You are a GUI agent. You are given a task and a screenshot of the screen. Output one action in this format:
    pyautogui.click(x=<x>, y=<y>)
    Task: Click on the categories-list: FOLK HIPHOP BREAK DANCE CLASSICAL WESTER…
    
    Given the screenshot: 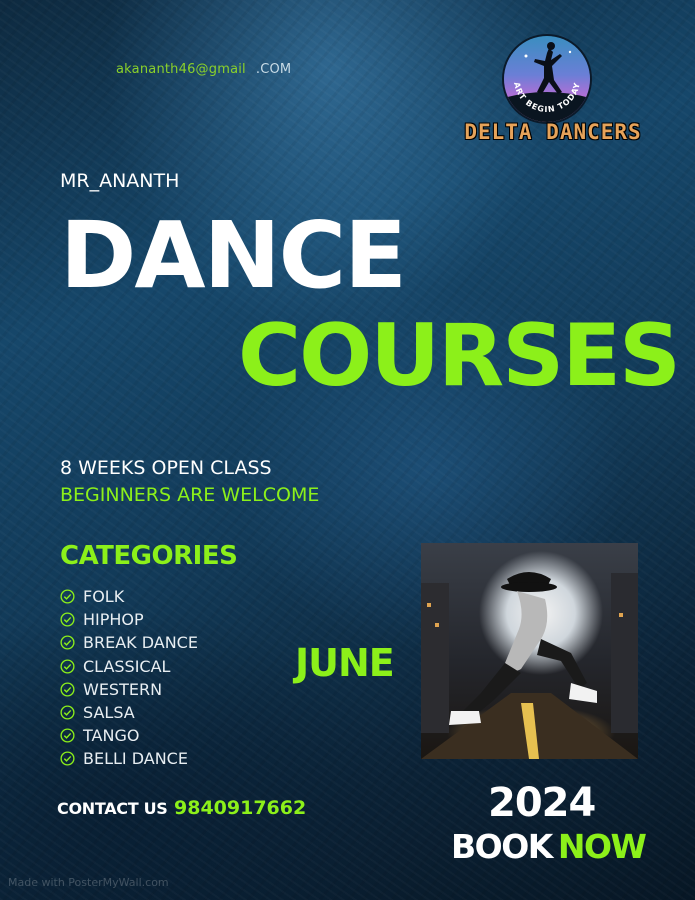 What is the action you would take?
    pyautogui.click(x=129, y=678)
    